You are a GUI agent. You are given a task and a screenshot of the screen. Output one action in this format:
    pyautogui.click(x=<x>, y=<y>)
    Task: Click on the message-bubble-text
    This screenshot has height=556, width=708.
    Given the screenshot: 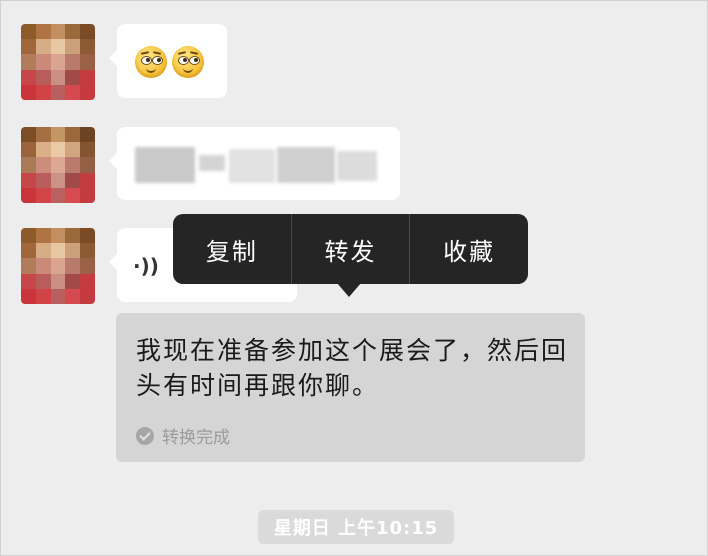 What is the action you would take?
    pyautogui.click(x=254, y=163)
    